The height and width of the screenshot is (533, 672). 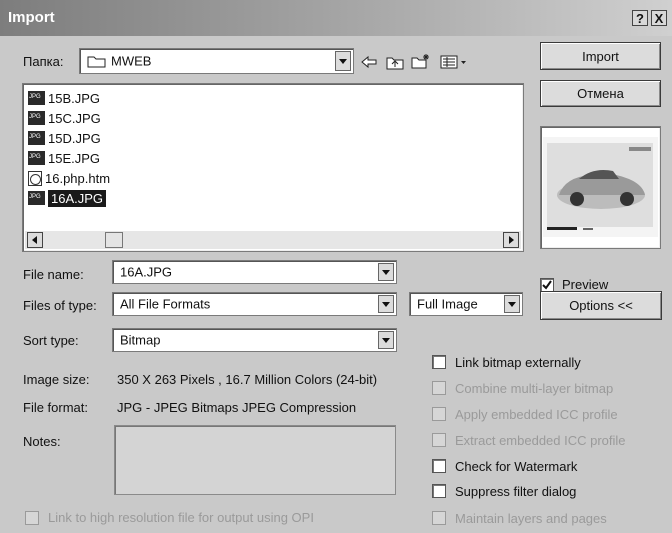 I want to click on folder-label: Папка:, so click(x=43, y=61).